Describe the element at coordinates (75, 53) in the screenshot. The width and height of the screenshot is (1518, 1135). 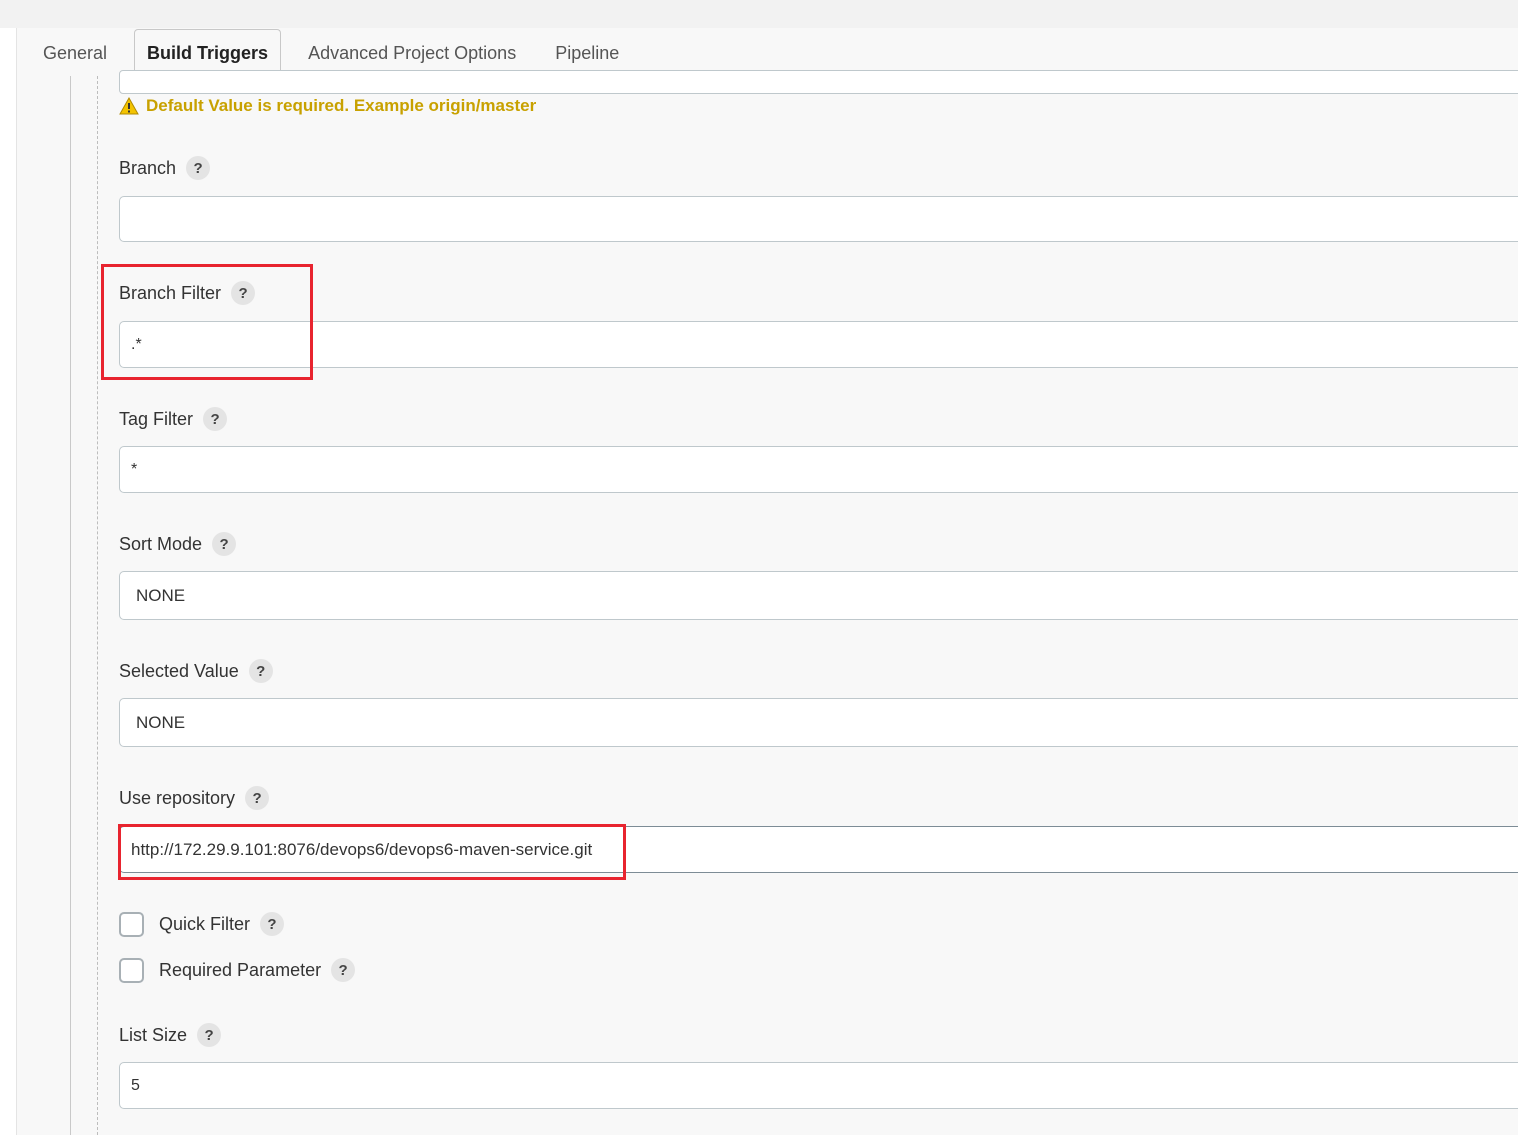
I see `tab-general: General` at that location.